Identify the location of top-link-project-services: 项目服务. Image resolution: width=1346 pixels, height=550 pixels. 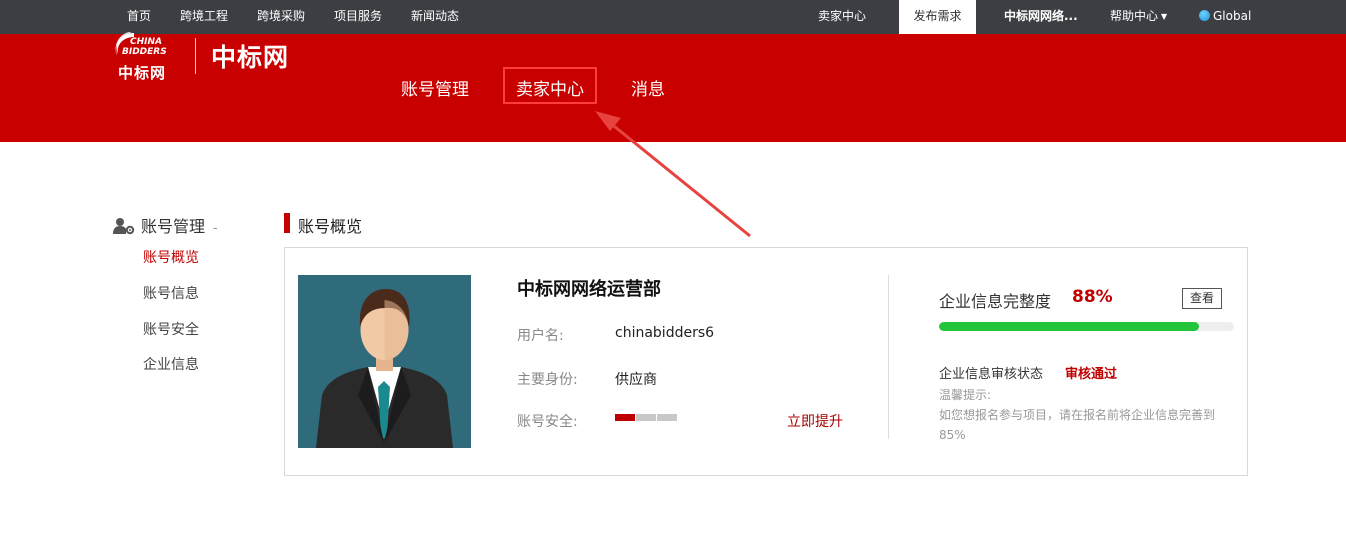
(358, 17).